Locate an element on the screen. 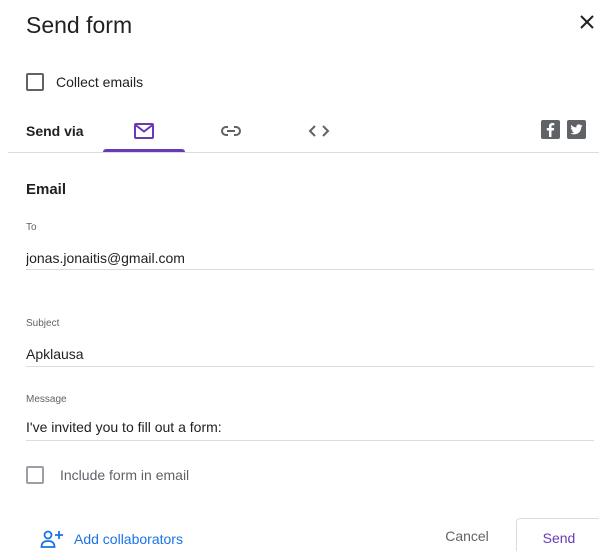 This screenshot has width=599, height=551. subject-field-underline is located at coordinates (310, 366).